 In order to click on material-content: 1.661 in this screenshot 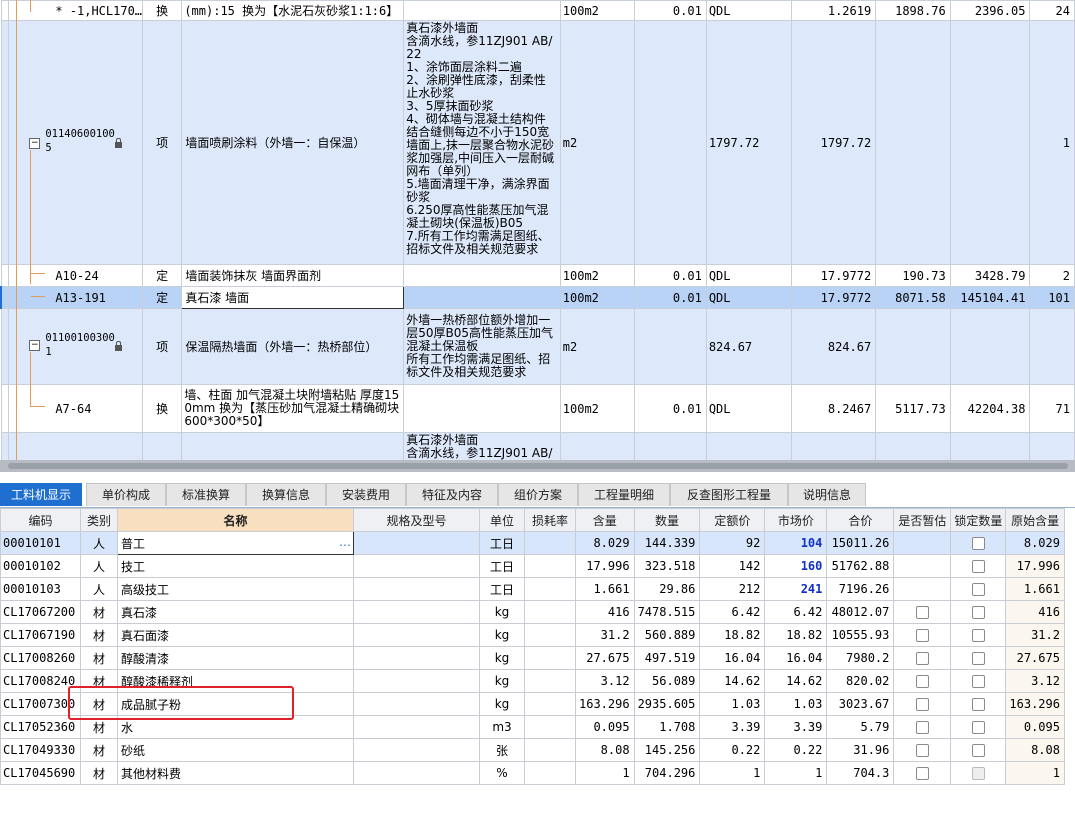, I will do `click(605, 589)`.